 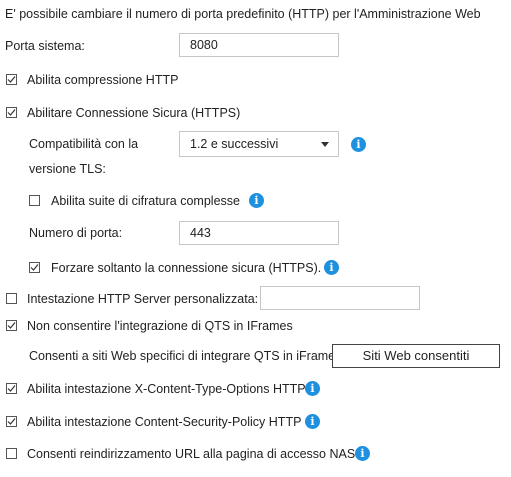 I want to click on numero-porta-label: Numero di porta:, so click(x=76, y=233).